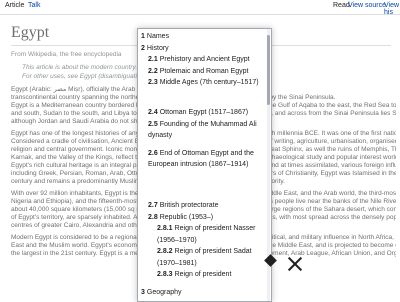  Describe the element at coordinates (153, 59) in the screenshot. I see `toc-item-number: 2.1` at that location.